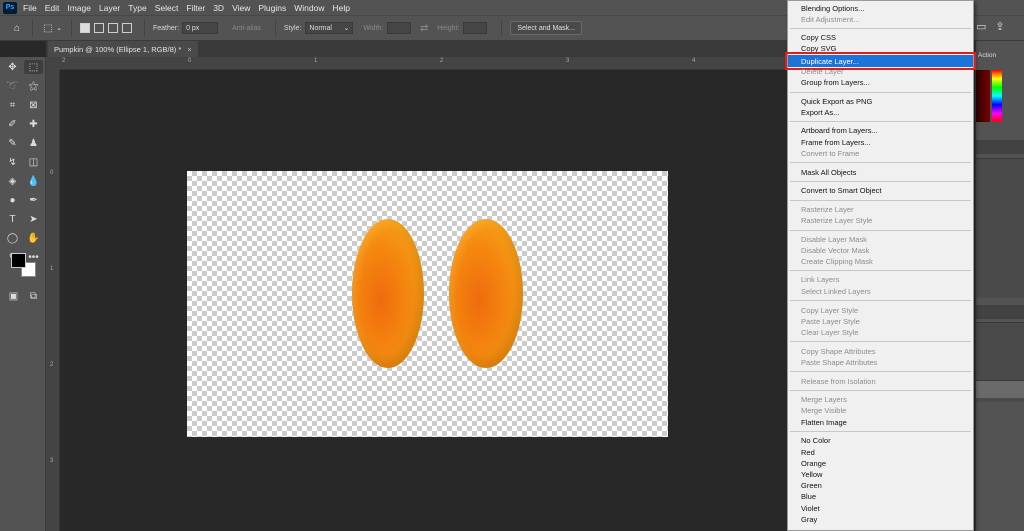  I want to click on ruler-mark: 1, so click(52, 269).